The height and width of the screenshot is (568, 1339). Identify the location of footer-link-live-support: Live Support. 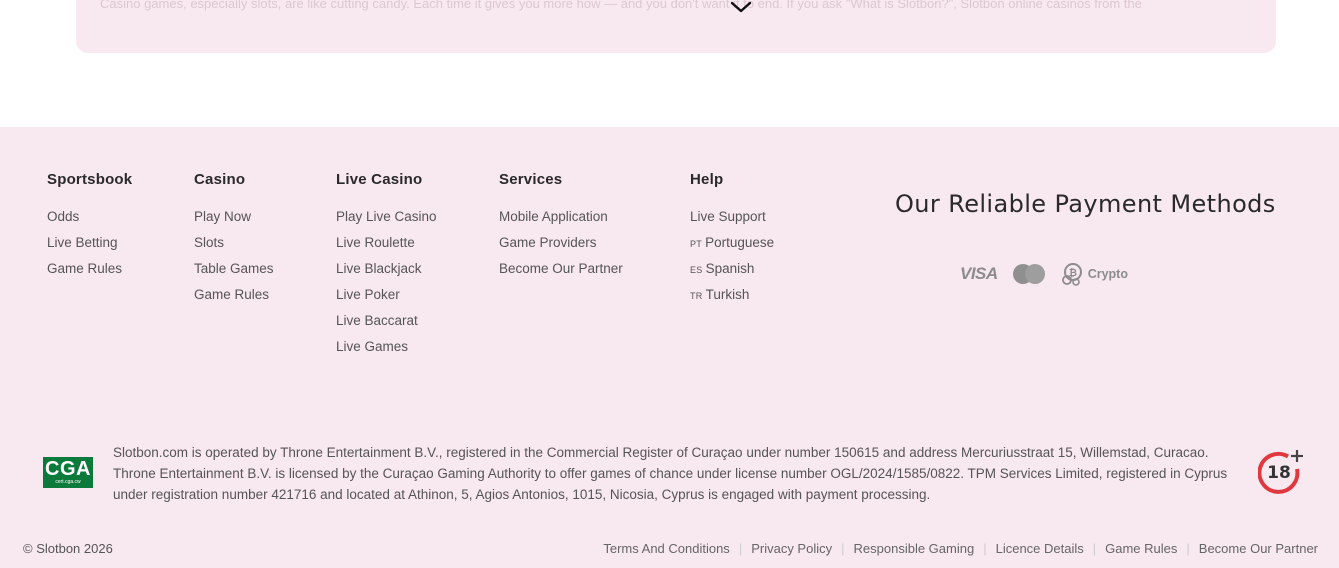
(732, 221).